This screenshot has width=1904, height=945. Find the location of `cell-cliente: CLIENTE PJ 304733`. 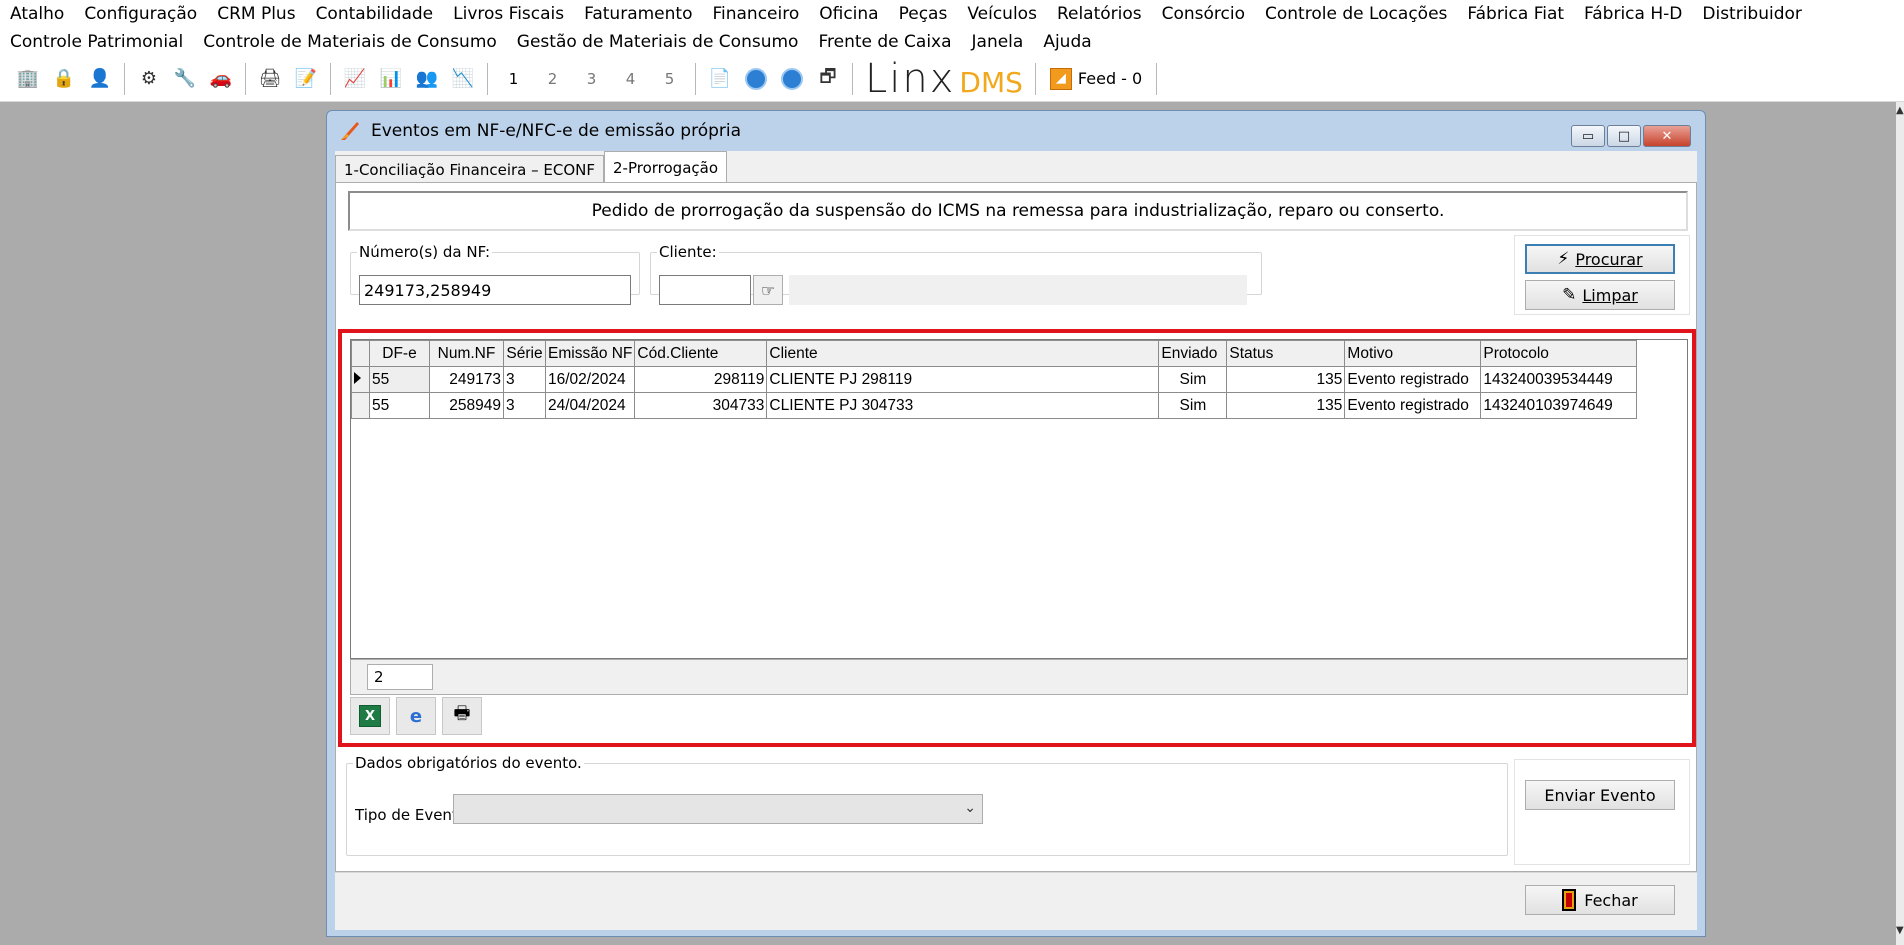

cell-cliente: CLIENTE PJ 304733 is located at coordinates (963, 405).